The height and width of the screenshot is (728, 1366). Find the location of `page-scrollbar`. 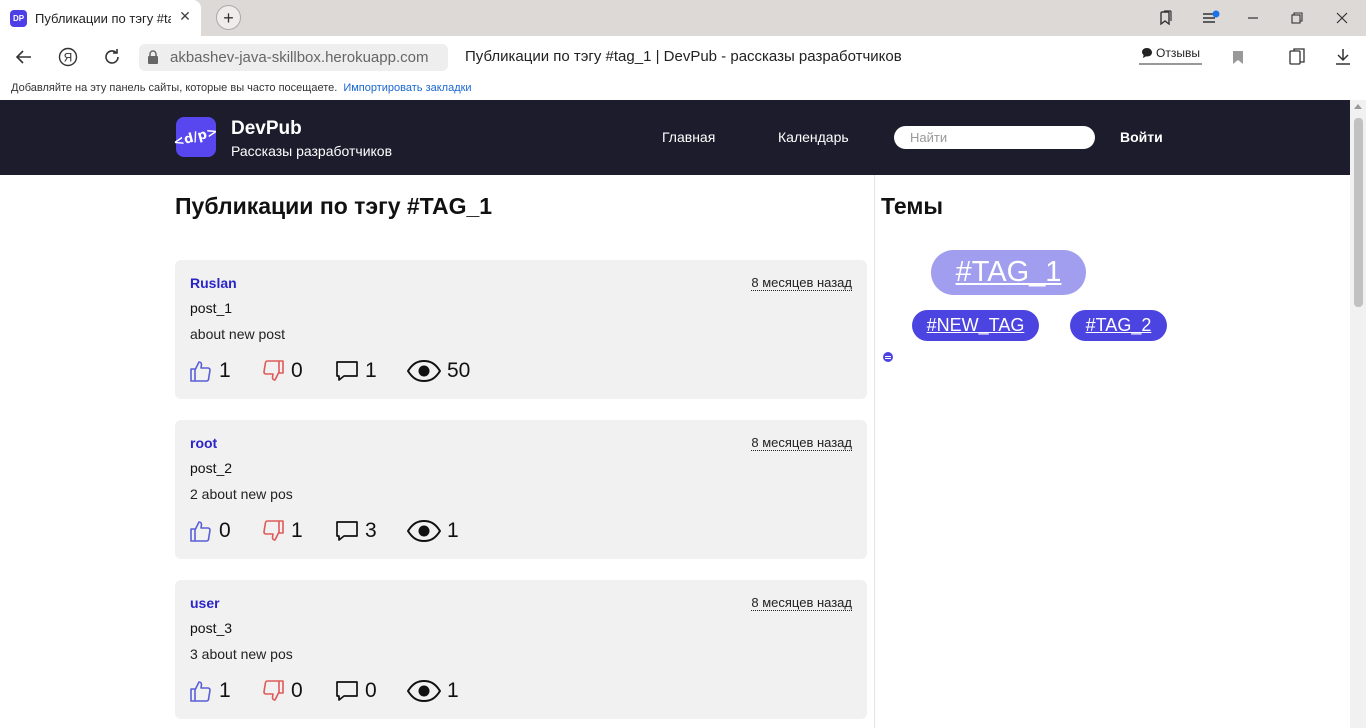

page-scrollbar is located at coordinates (1358, 414).